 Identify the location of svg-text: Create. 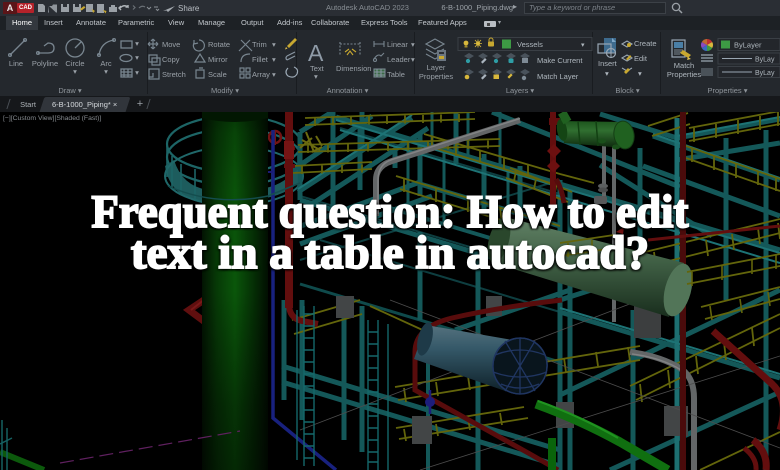
(645, 43).